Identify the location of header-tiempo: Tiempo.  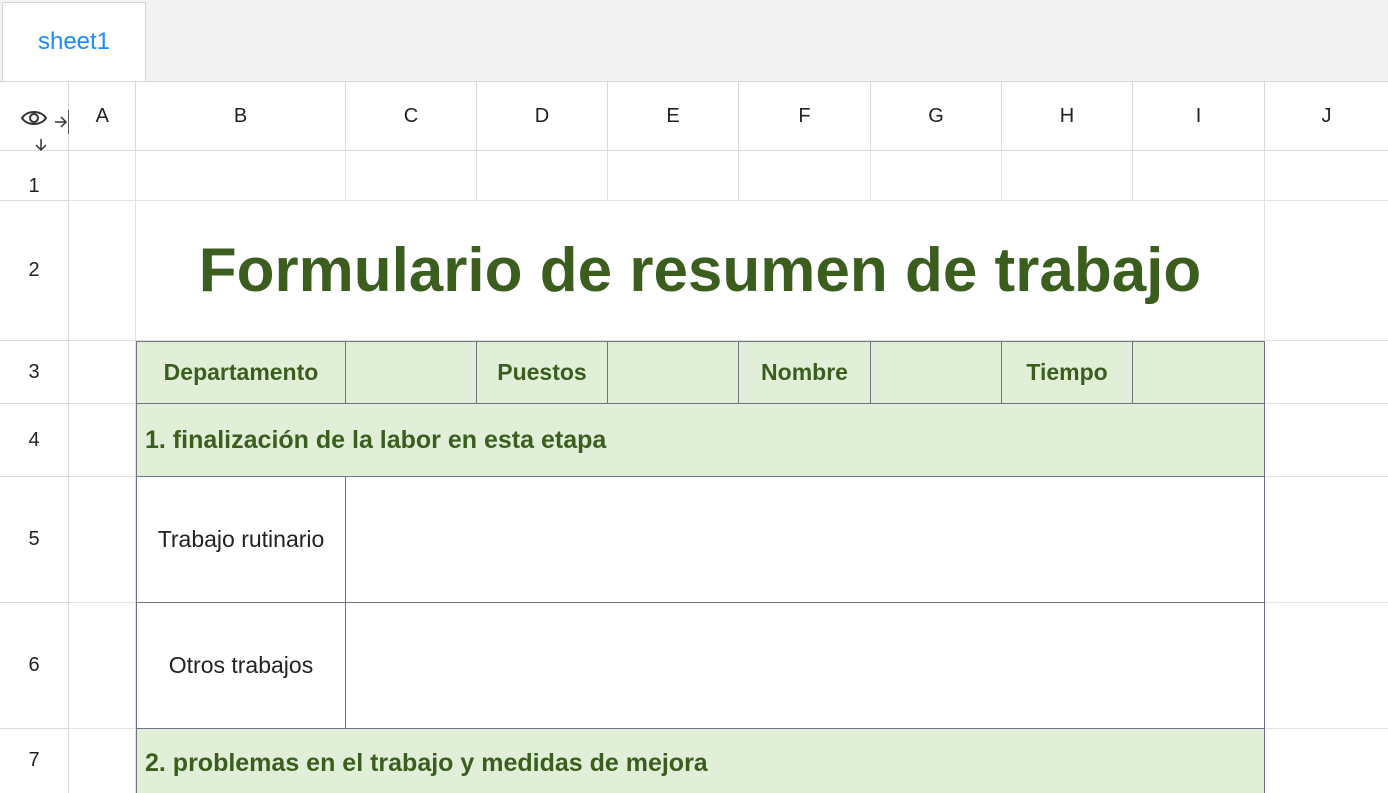
(1067, 372).